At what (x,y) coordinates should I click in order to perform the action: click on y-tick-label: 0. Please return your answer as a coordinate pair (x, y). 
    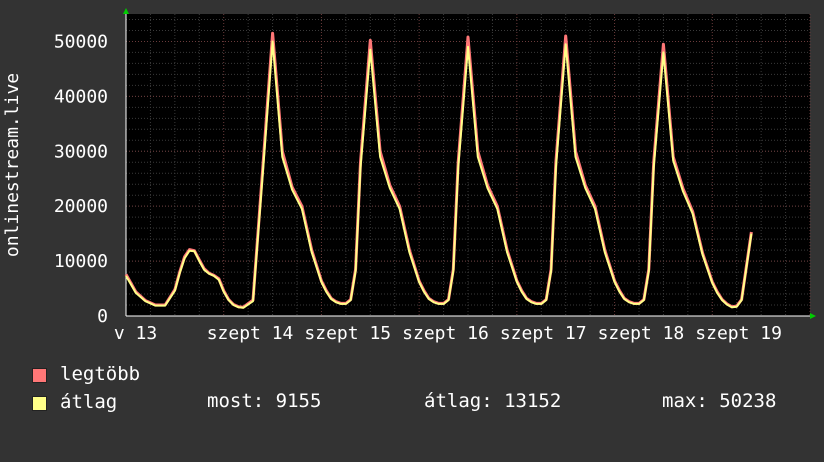
    Looking at the image, I should click on (102, 316).